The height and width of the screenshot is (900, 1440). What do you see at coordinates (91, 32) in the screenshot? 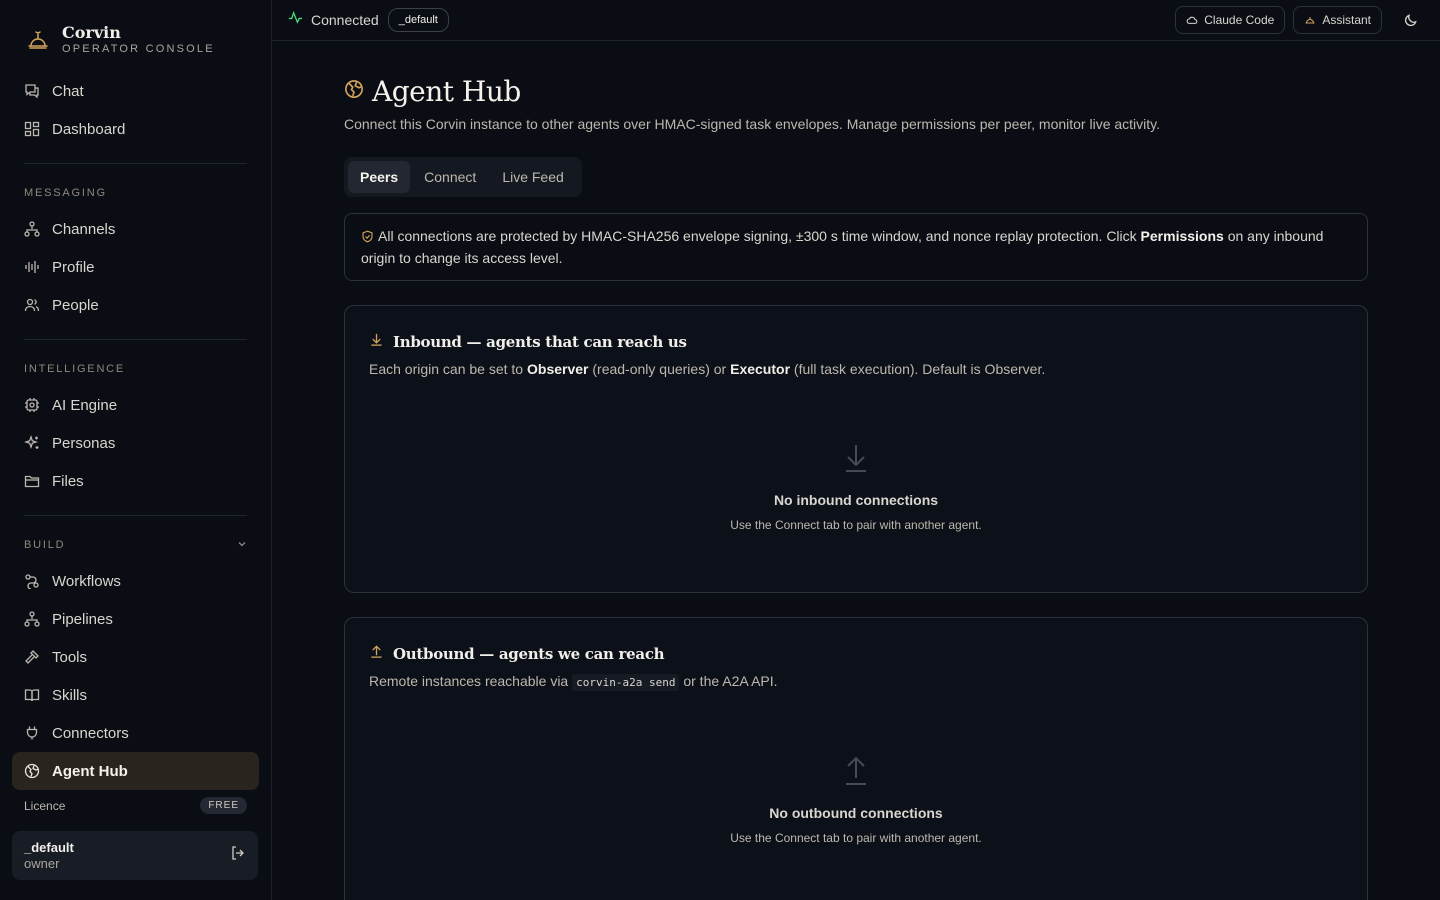
I see `brand-name: Corvin` at bounding box center [91, 32].